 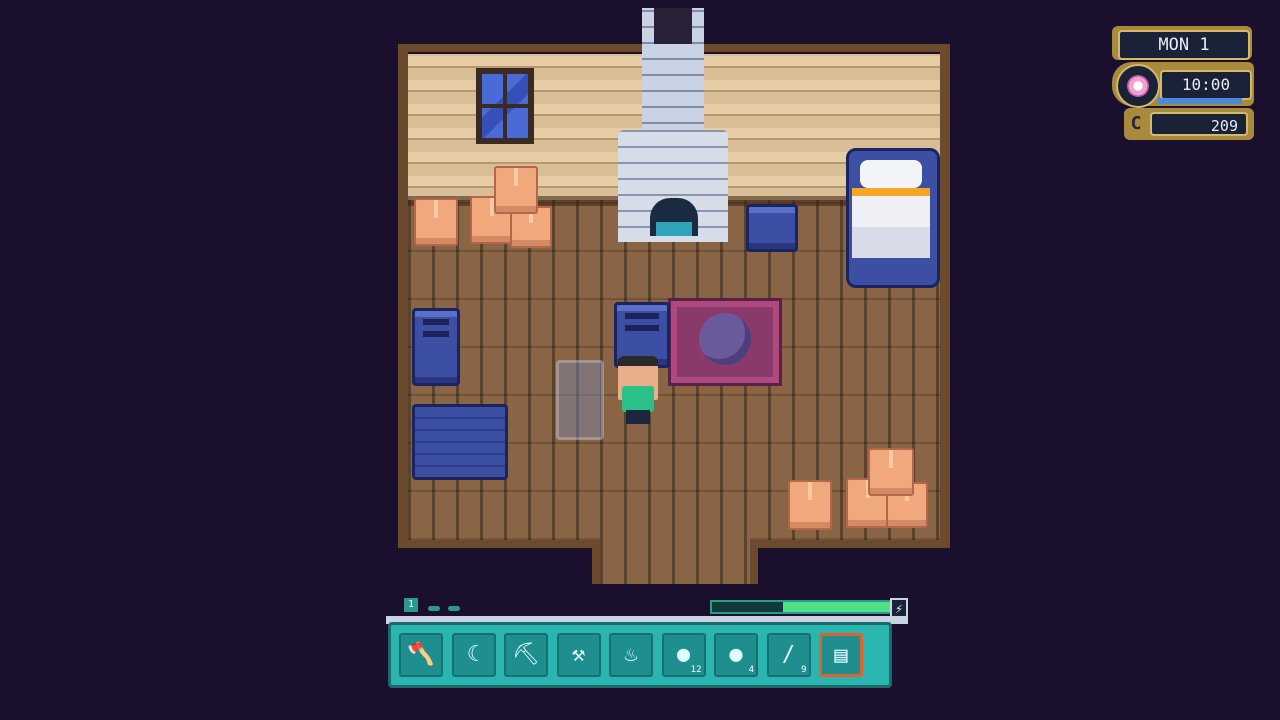 What do you see at coordinates (1200, 101) in the screenshot?
I see `time-progress-bar` at bounding box center [1200, 101].